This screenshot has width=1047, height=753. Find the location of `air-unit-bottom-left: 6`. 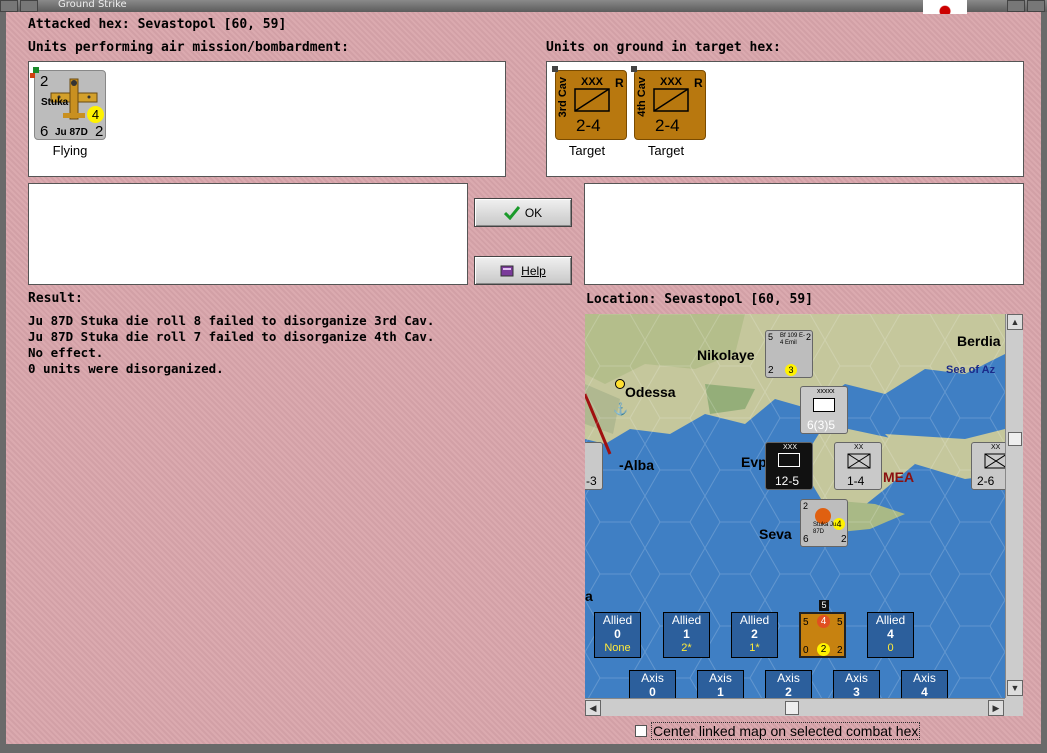

air-unit-bottom-left: 6 is located at coordinates (44, 131).